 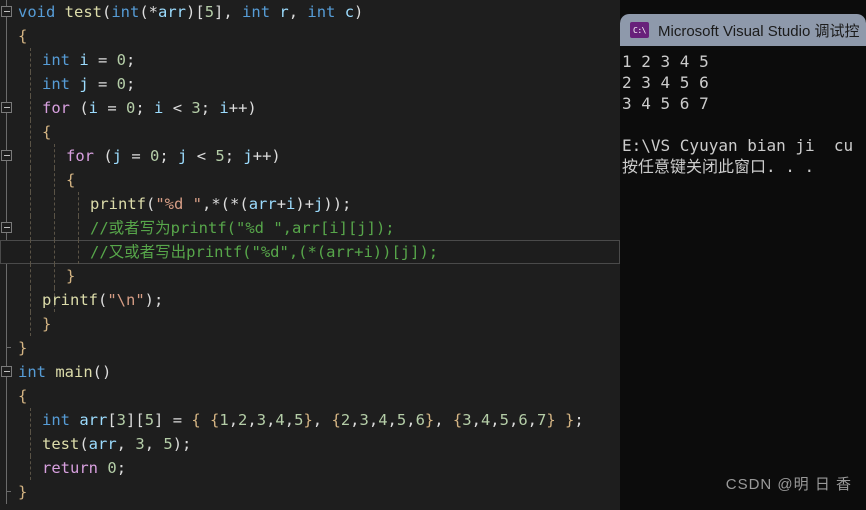 I want to click on code-line: int j = 0;, so click(x=310, y=84).